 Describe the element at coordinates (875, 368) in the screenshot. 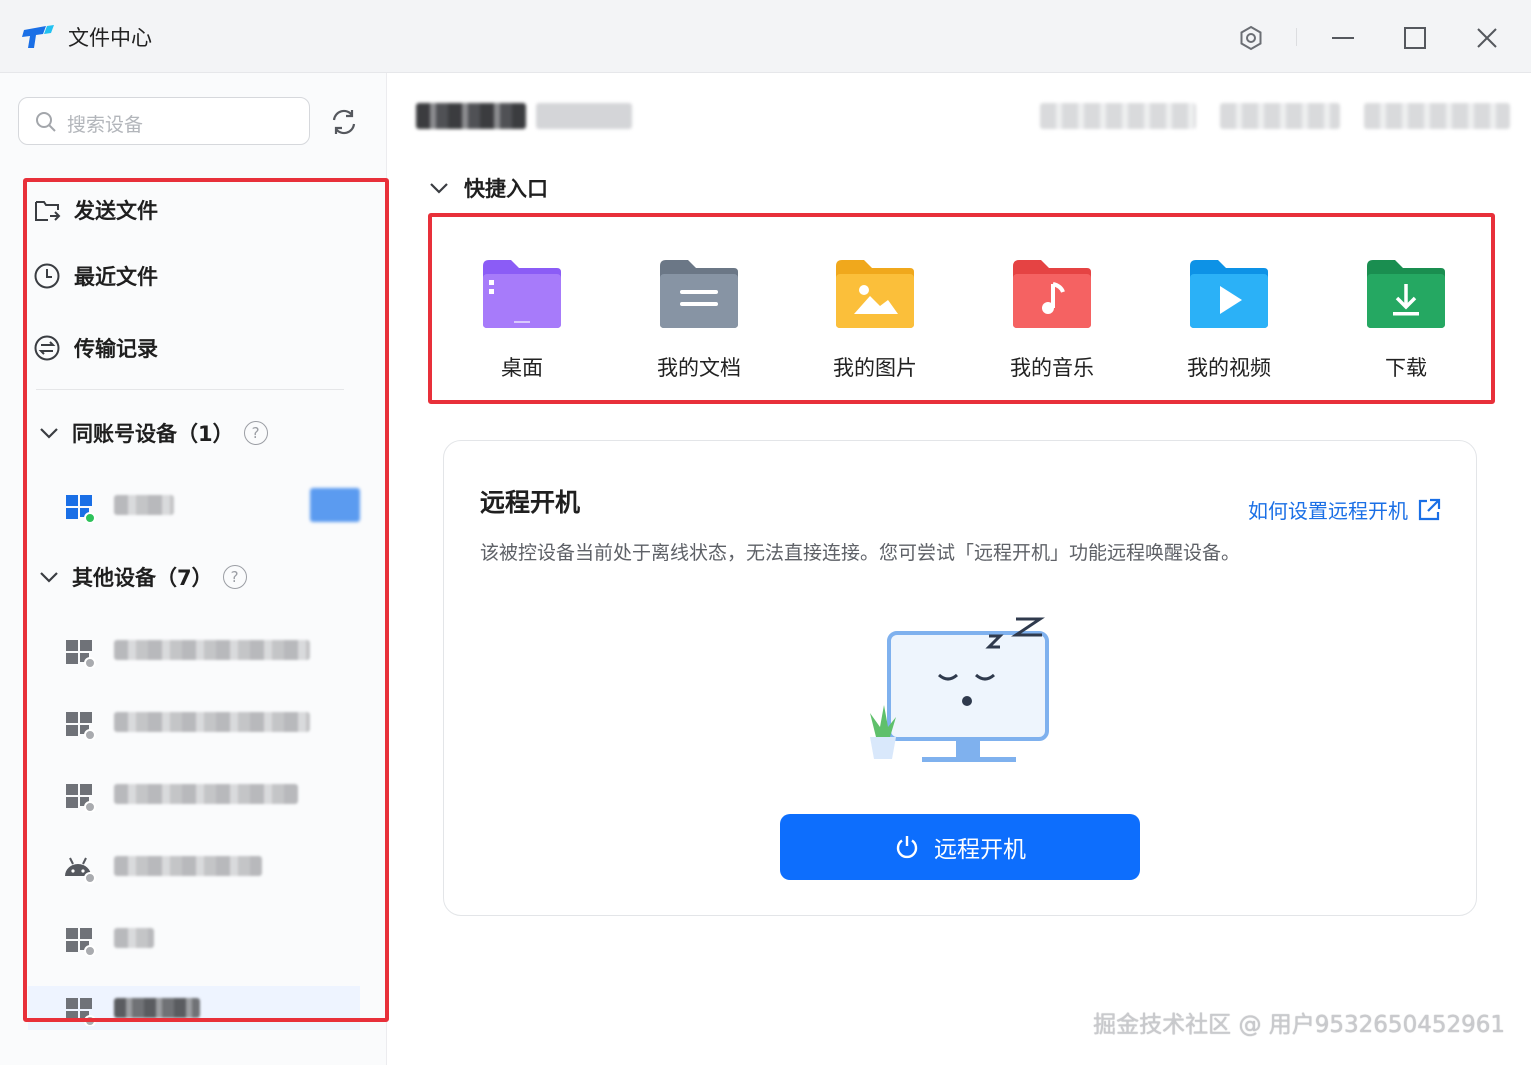

I see `quick-pictures-label: 我的图片` at that location.